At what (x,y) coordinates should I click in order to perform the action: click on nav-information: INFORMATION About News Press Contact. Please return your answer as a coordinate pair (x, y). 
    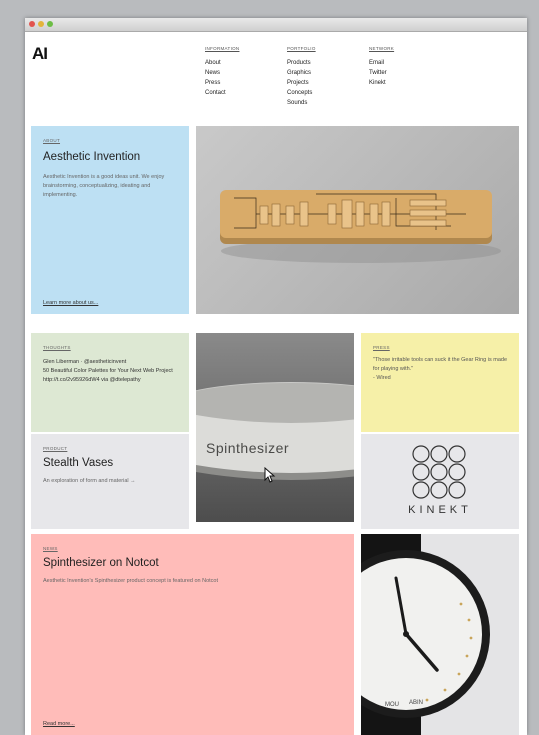
    Looking at the image, I should click on (222, 71).